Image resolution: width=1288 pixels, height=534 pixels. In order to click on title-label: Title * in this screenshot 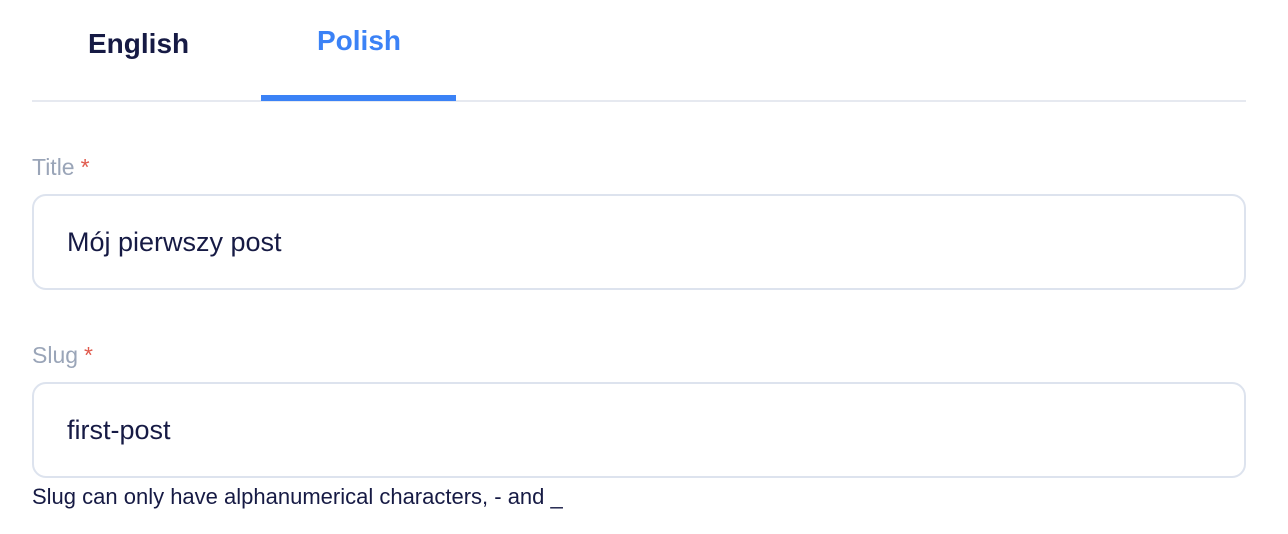, I will do `click(61, 167)`.